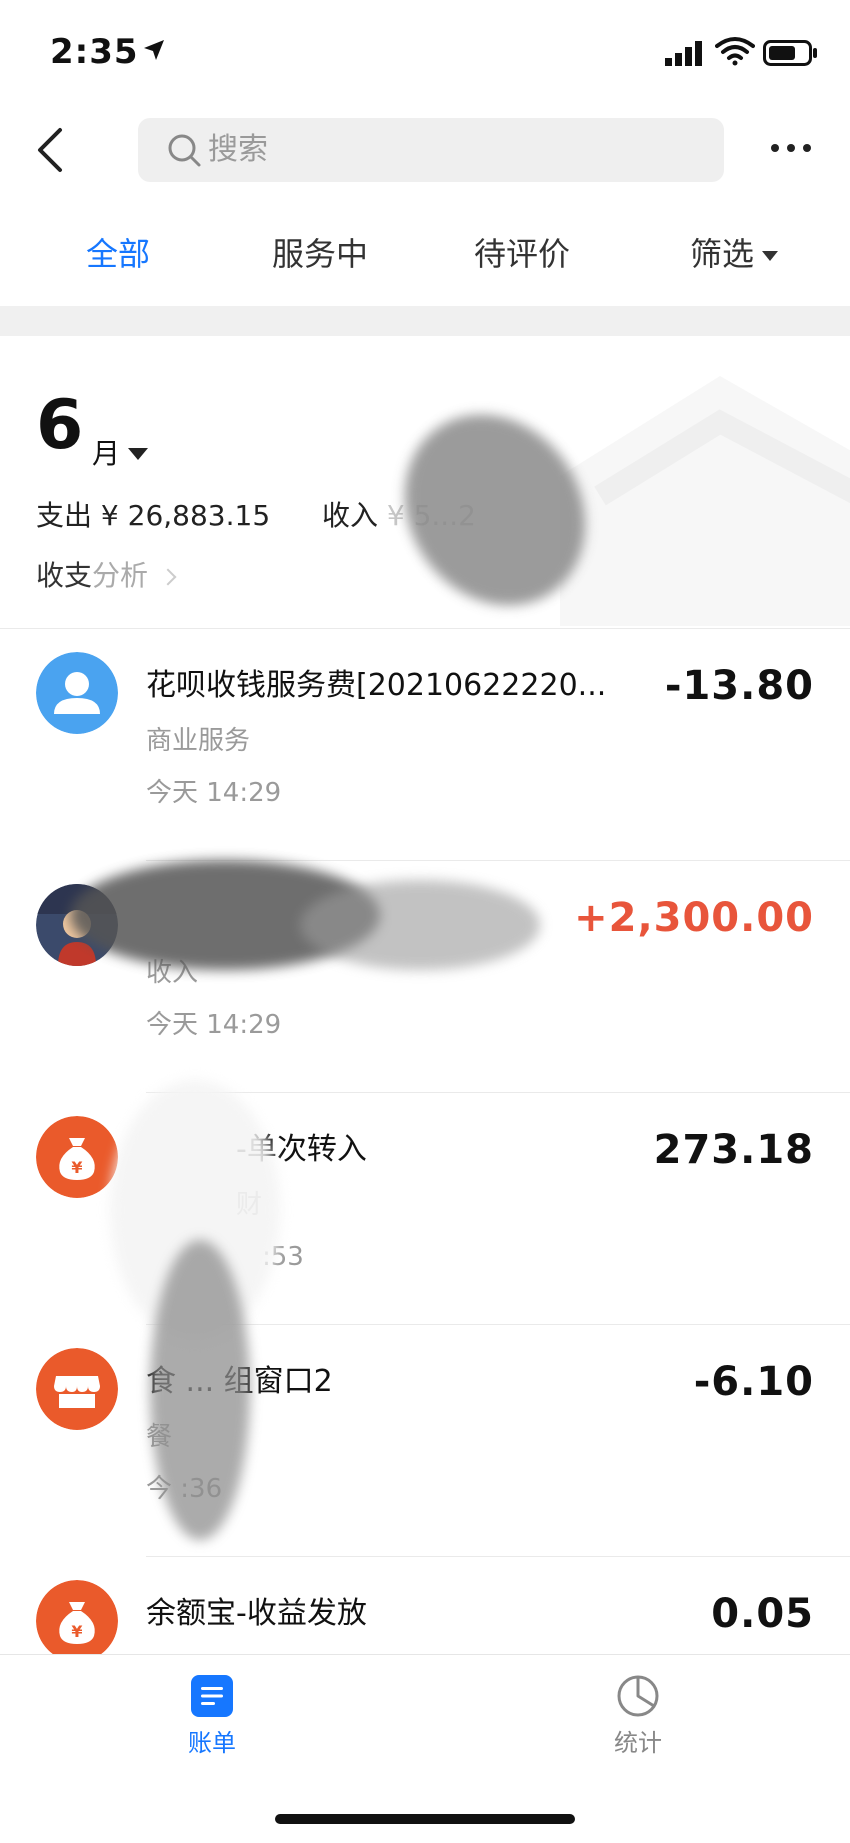 The image size is (850, 1843). What do you see at coordinates (522, 254) in the screenshot?
I see `tab-pending-review: 待评价` at bounding box center [522, 254].